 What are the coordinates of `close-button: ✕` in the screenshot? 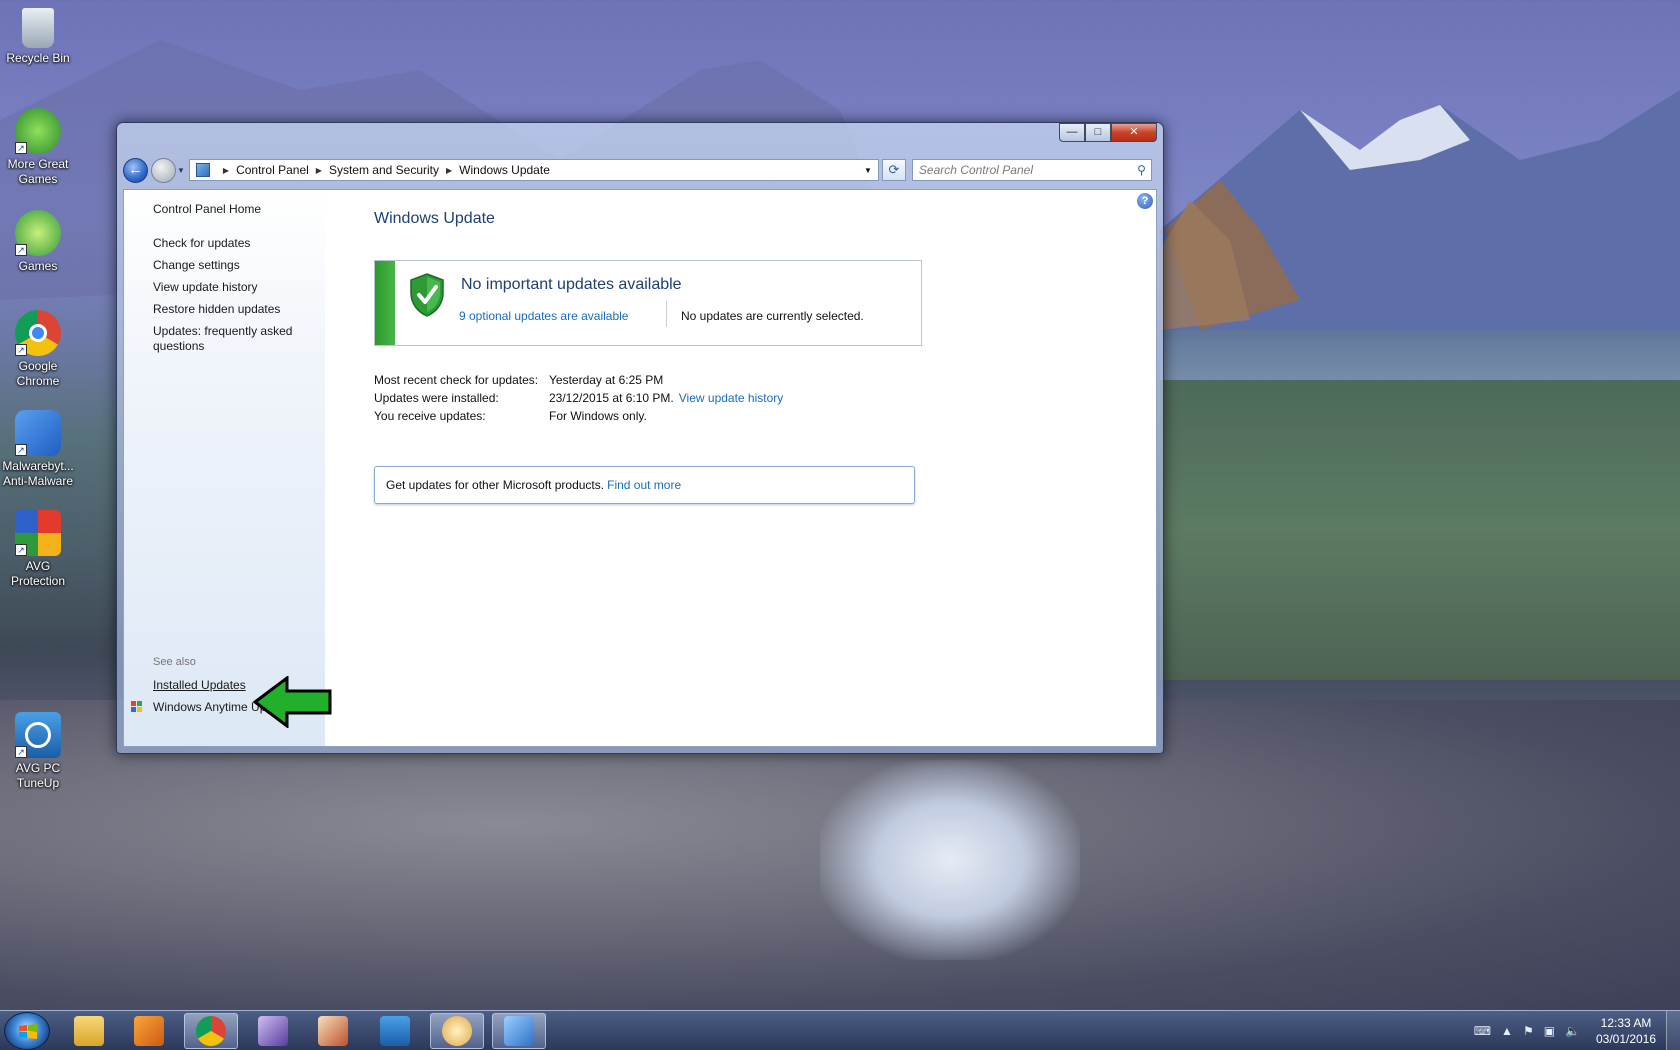 It's located at (1134, 132).